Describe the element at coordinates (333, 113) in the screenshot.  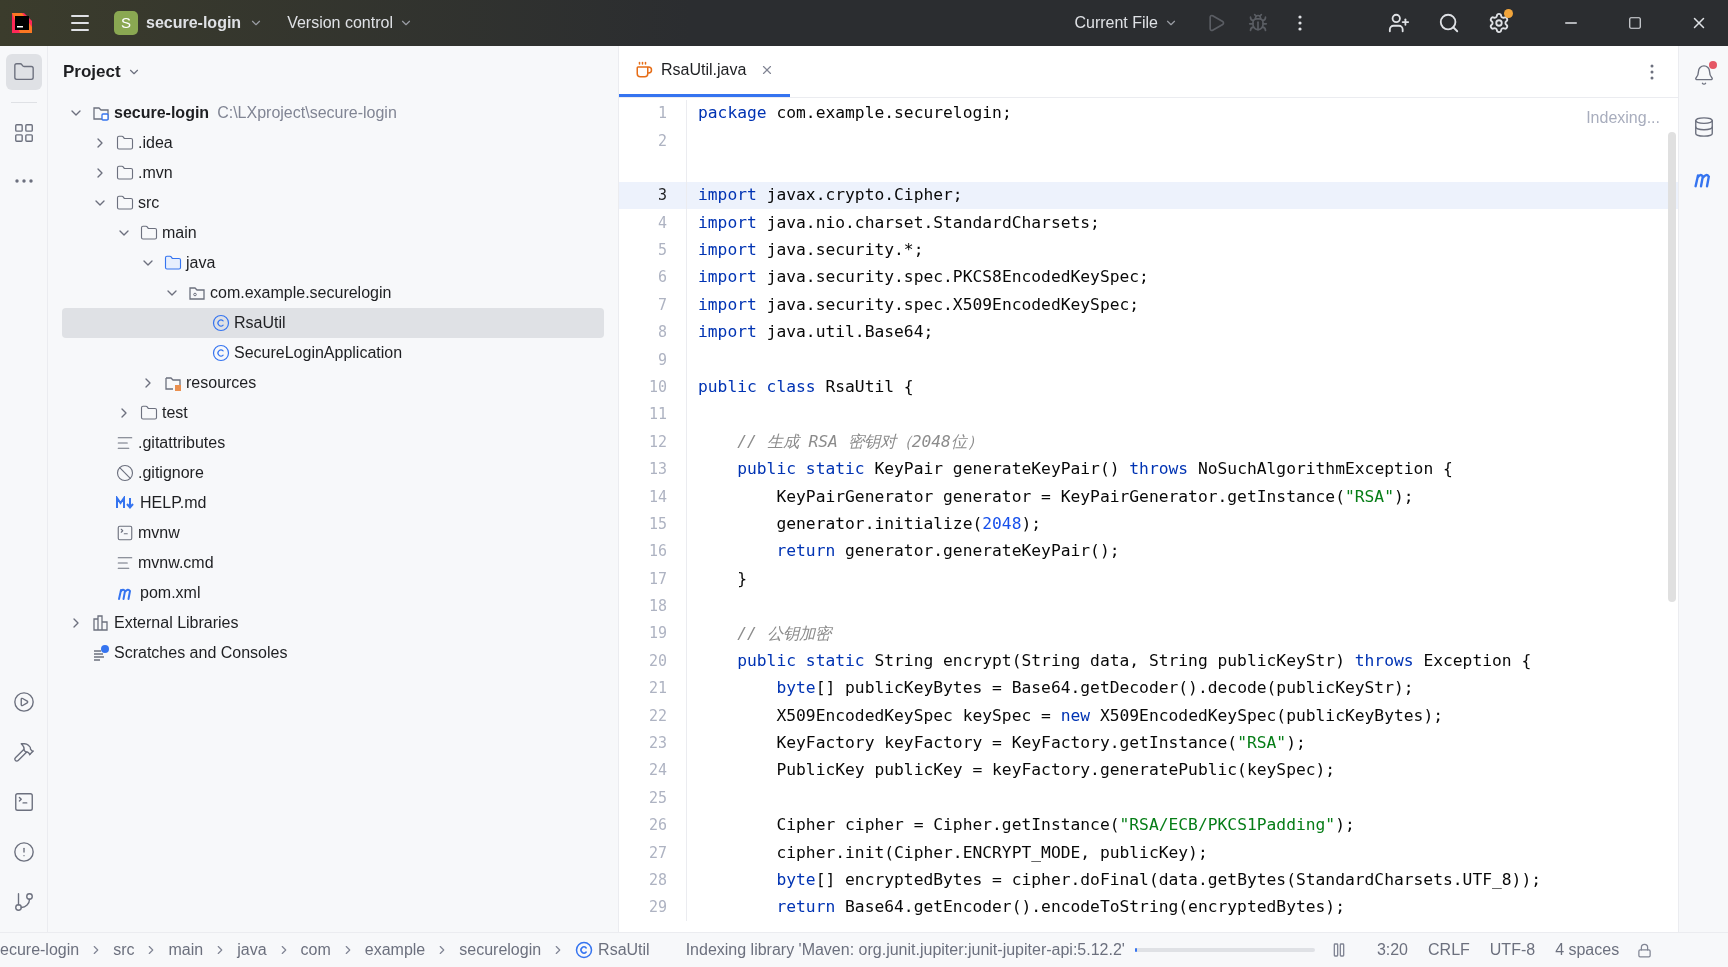
I see `tree-item: secure-login C:\LXproject\secure-login` at that location.